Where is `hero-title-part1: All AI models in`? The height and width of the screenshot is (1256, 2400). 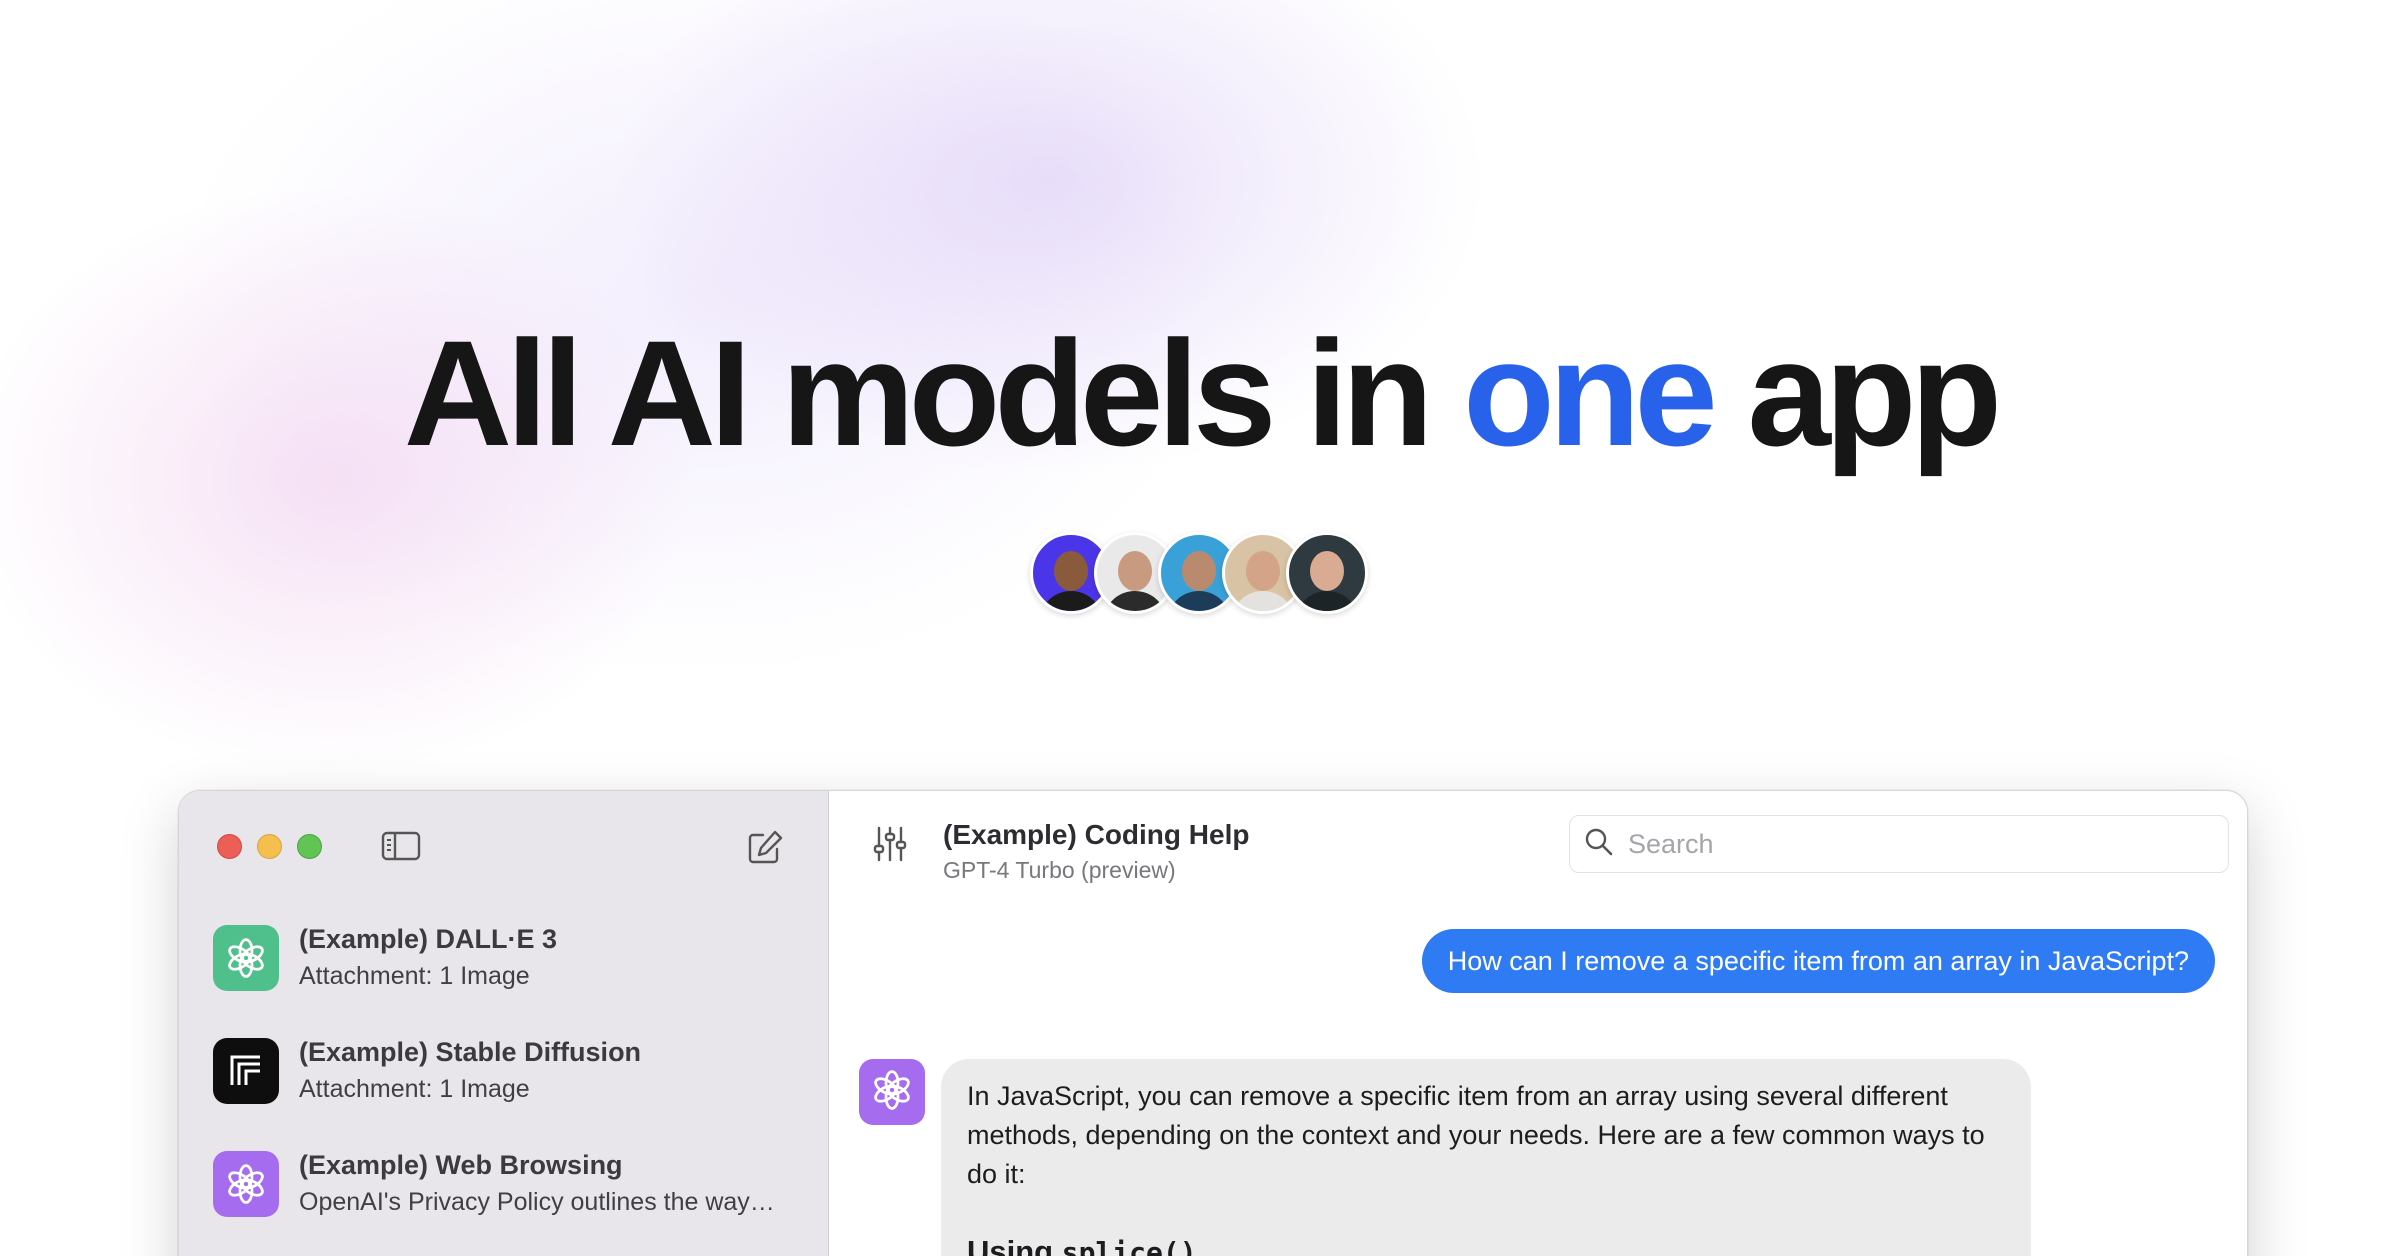
hero-title-part1: All AI models in is located at coordinates (933, 393).